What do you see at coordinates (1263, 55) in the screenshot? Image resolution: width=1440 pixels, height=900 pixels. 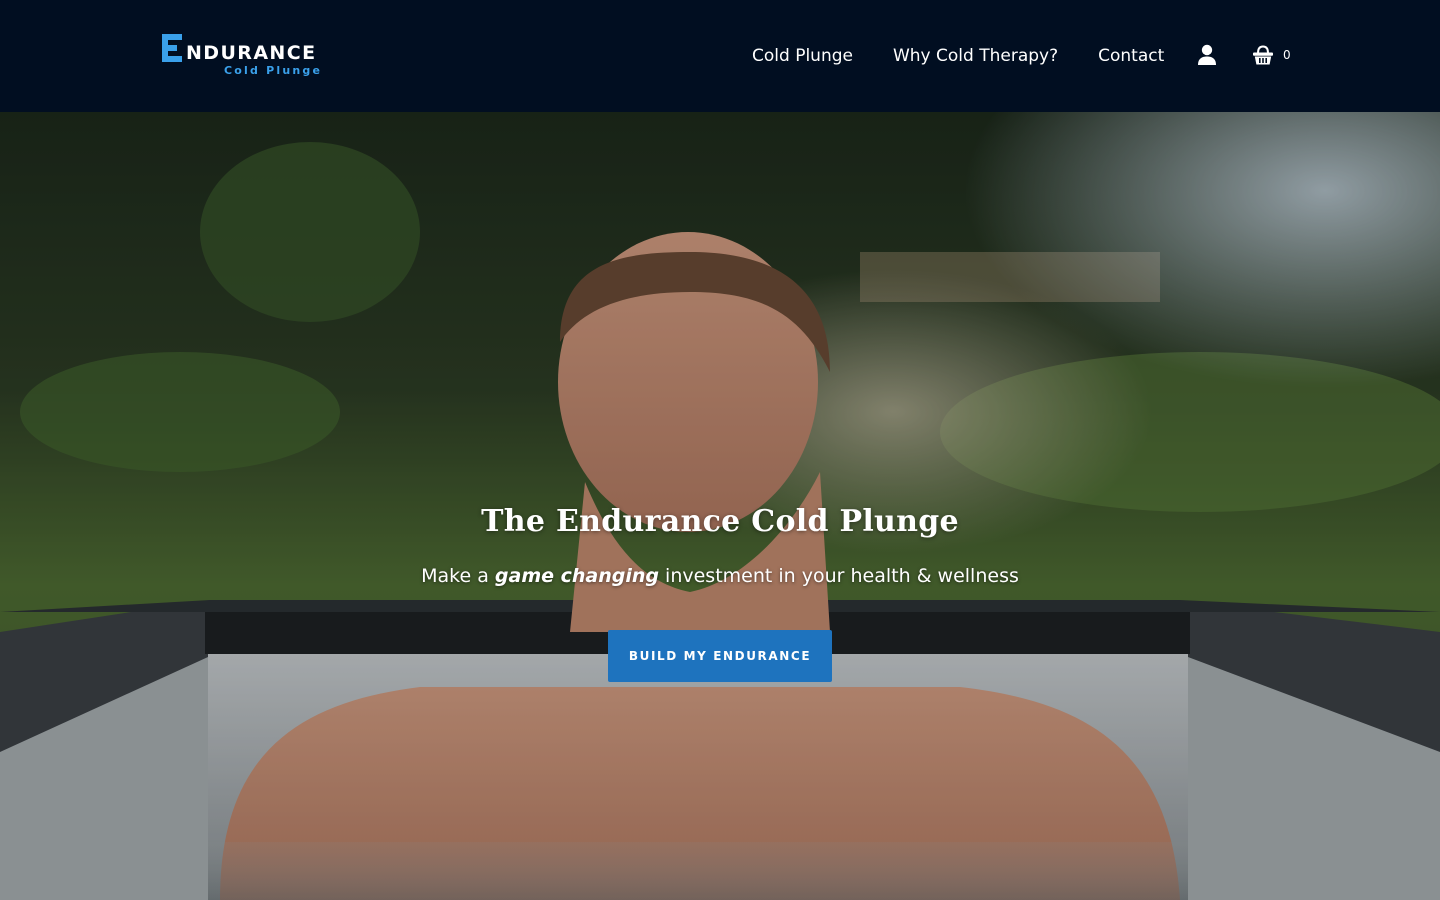 I see `basket-icon` at bounding box center [1263, 55].